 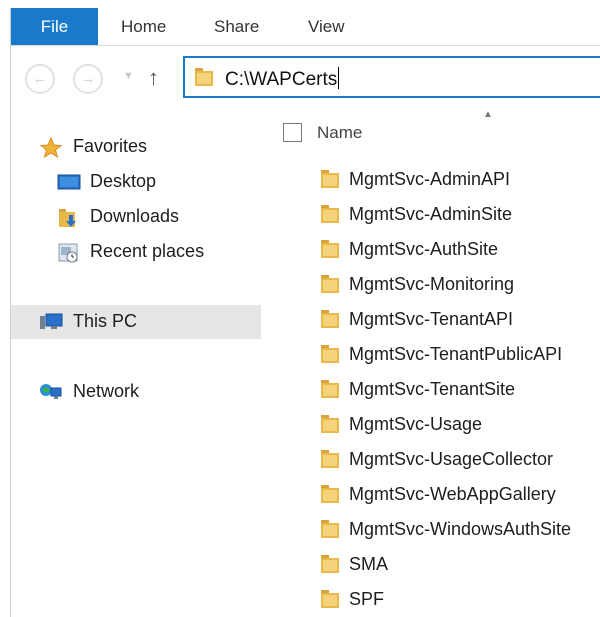 What do you see at coordinates (460, 529) in the screenshot?
I see `folder-name: MgmtSvc-WindowsAuthSite` at bounding box center [460, 529].